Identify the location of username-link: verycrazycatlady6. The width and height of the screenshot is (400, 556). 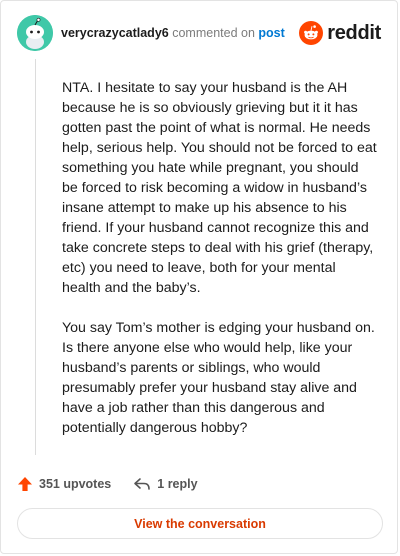
(115, 33).